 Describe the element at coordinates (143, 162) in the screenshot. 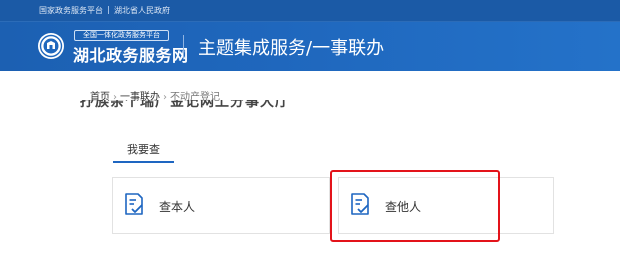

I see `tab-active-underline` at that location.